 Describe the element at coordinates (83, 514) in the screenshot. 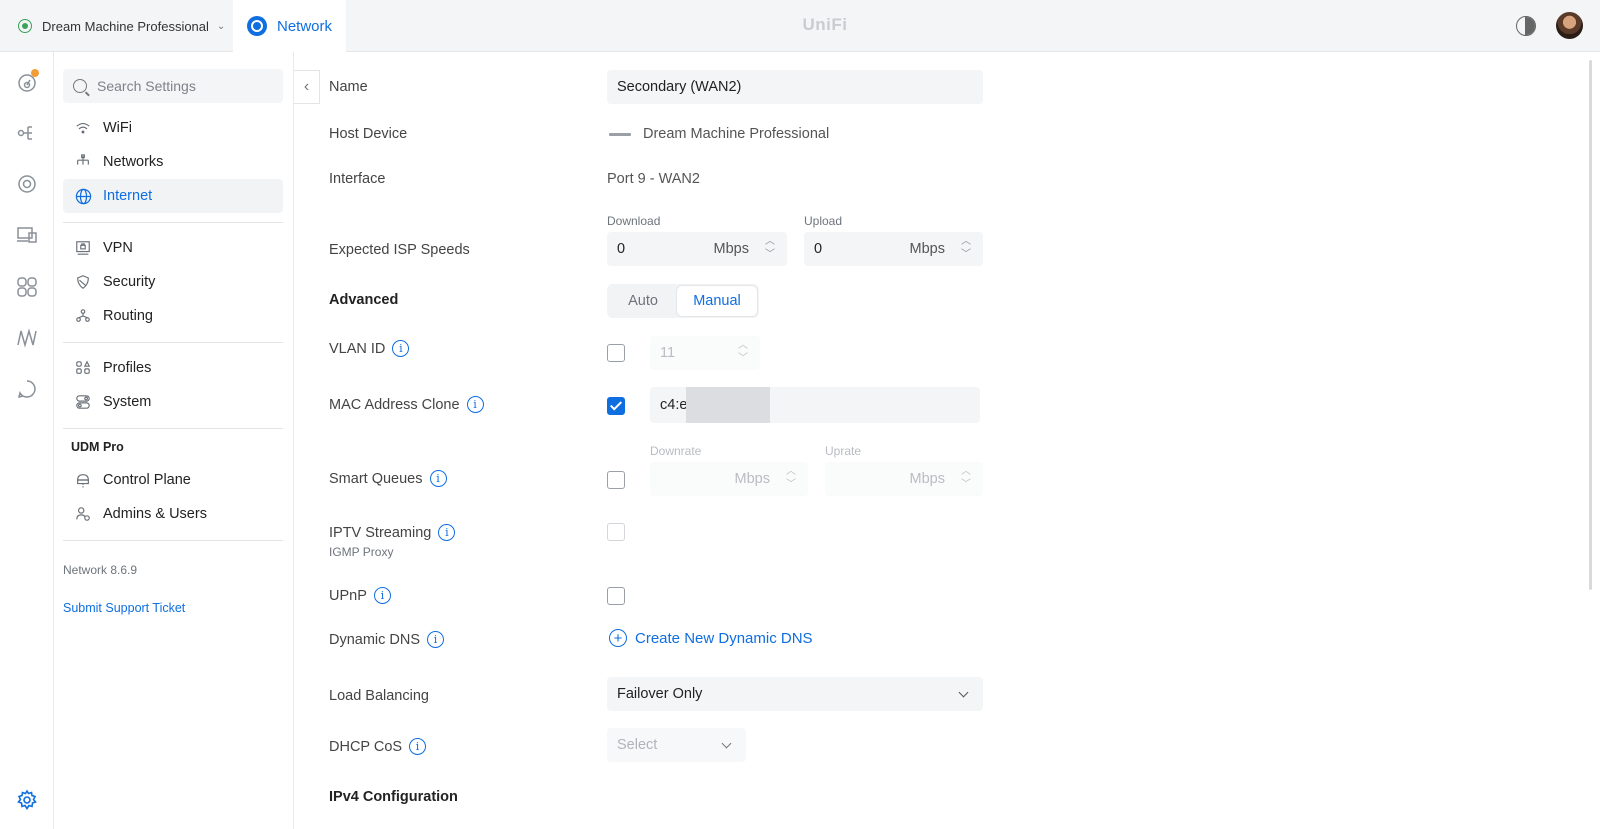

I see `admins-users-icon` at that location.